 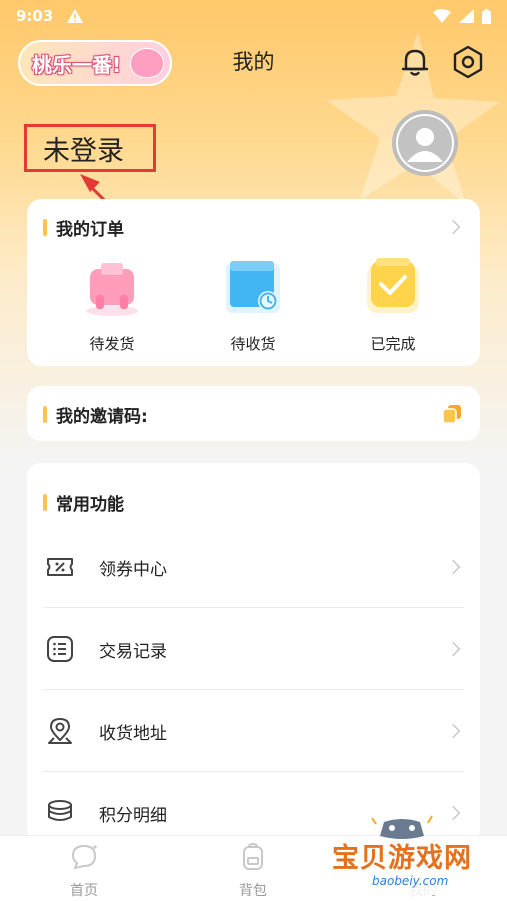 I want to click on order-label: 待收货, so click(x=253, y=344).